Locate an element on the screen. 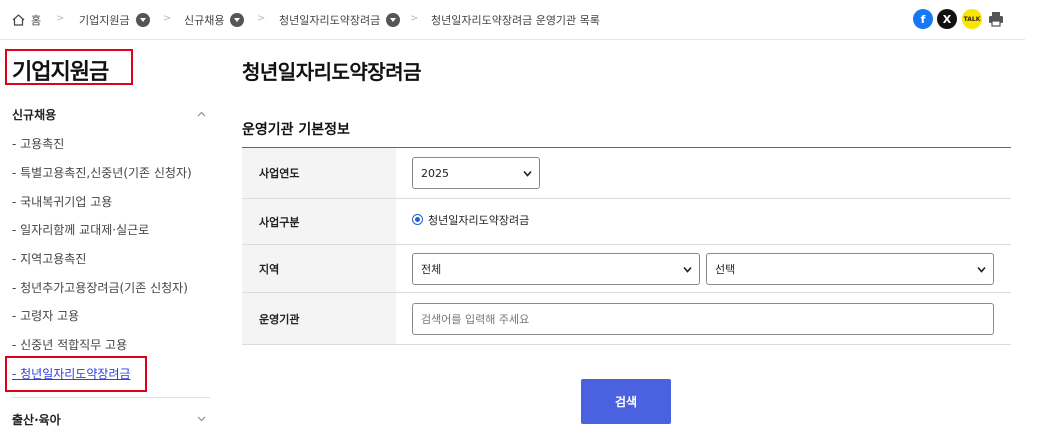  form-row-year: 사업연도 2025 is located at coordinates (626, 173).